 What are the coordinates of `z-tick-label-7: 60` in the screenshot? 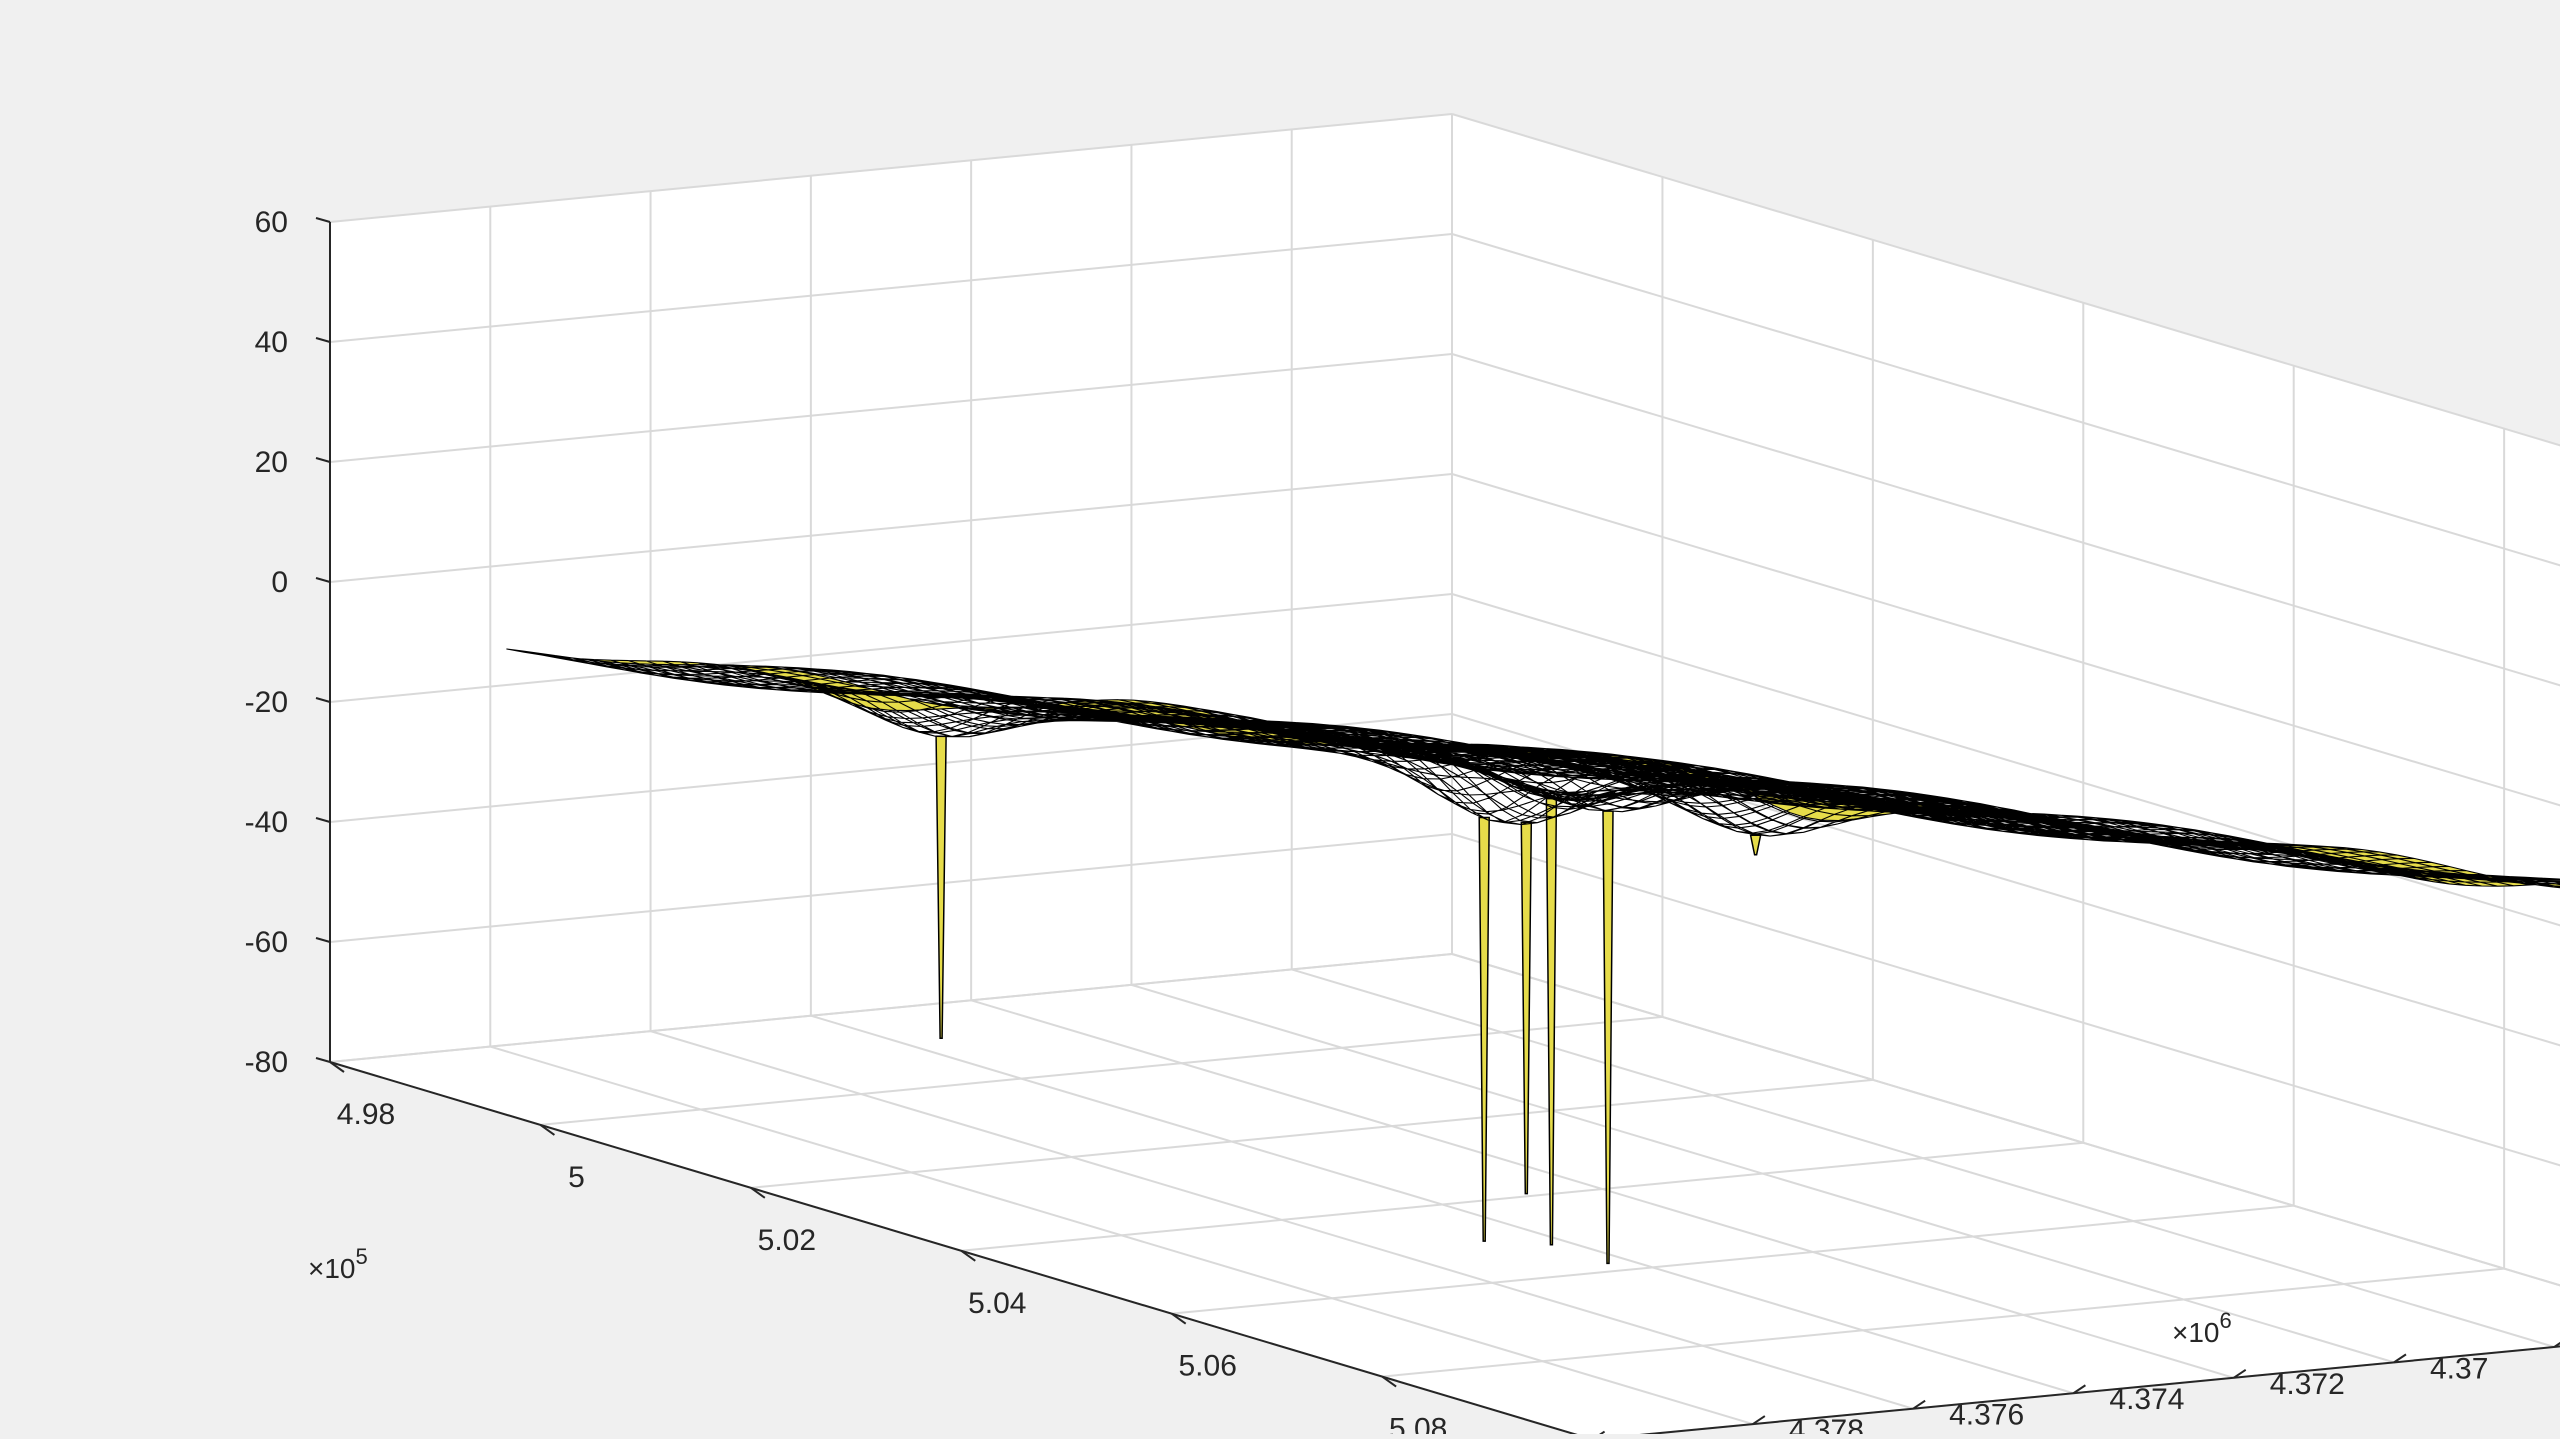 It's located at (271, 222).